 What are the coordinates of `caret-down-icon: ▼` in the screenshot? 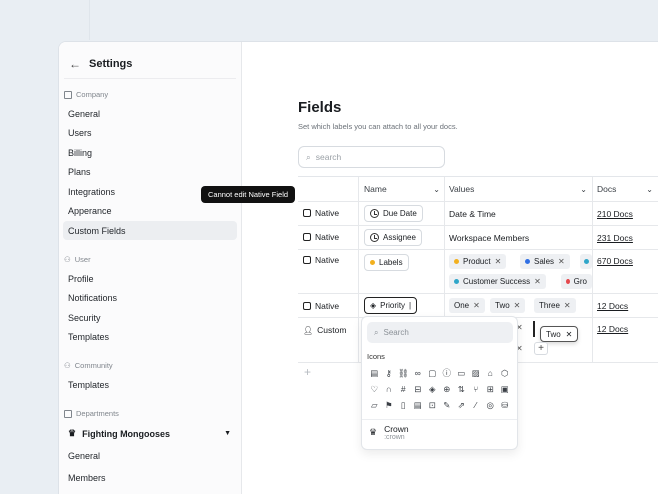 It's located at (227, 433).